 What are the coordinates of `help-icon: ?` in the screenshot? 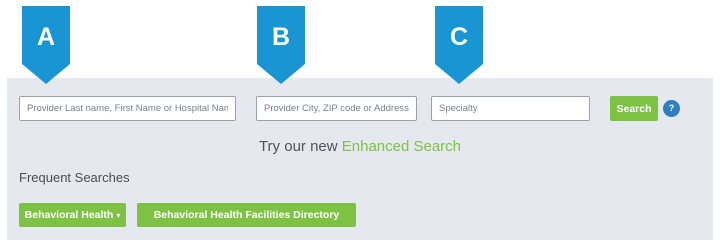 It's located at (671, 108).